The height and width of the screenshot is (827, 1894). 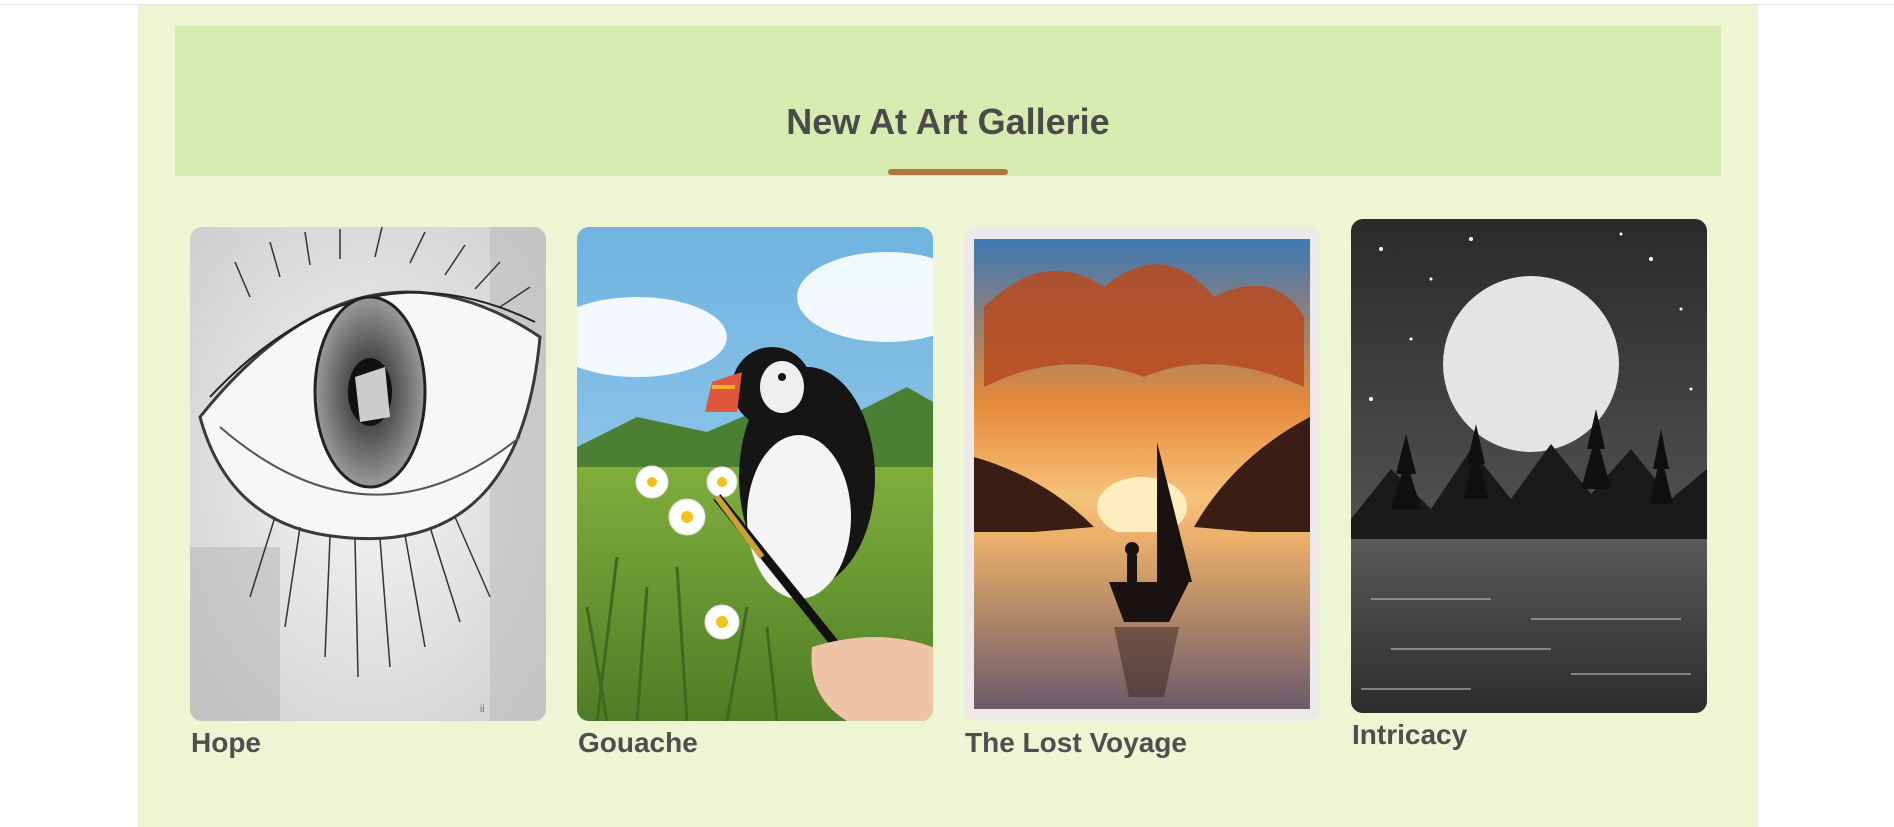 I want to click on artwork-image-gouache, so click(x=755, y=474).